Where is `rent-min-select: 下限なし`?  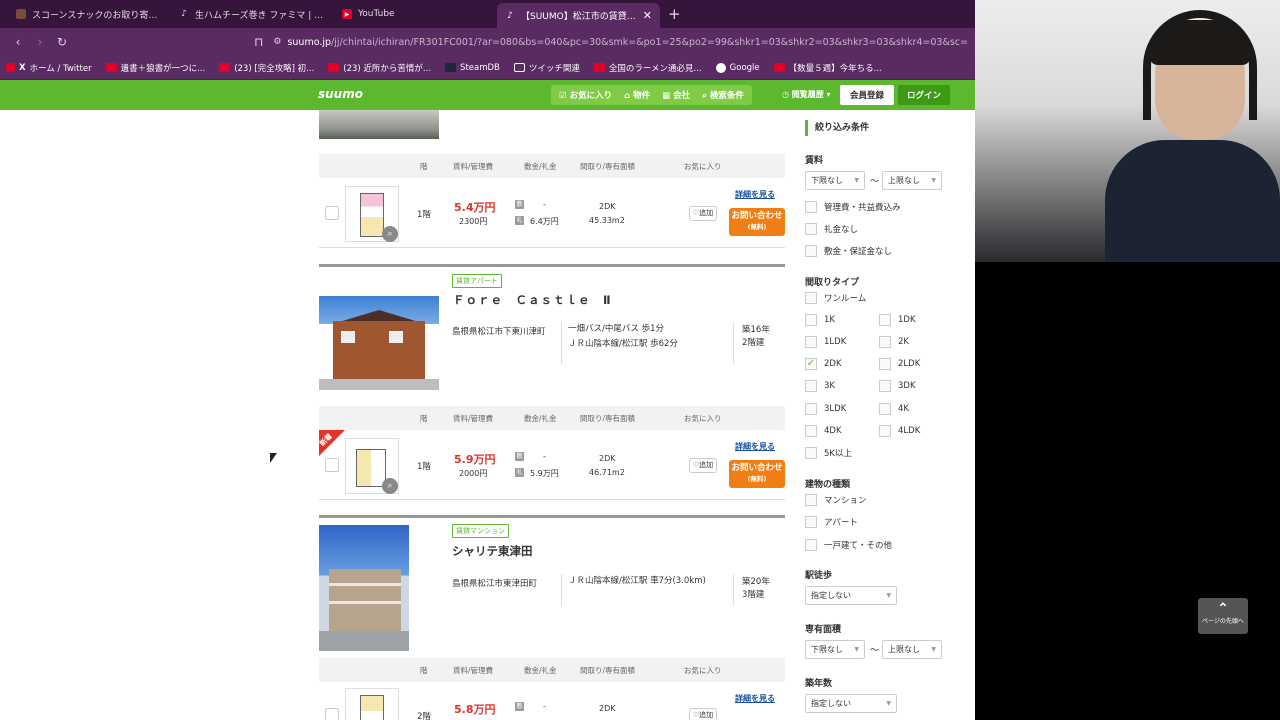 rent-min-select: 下限なし is located at coordinates (835, 180).